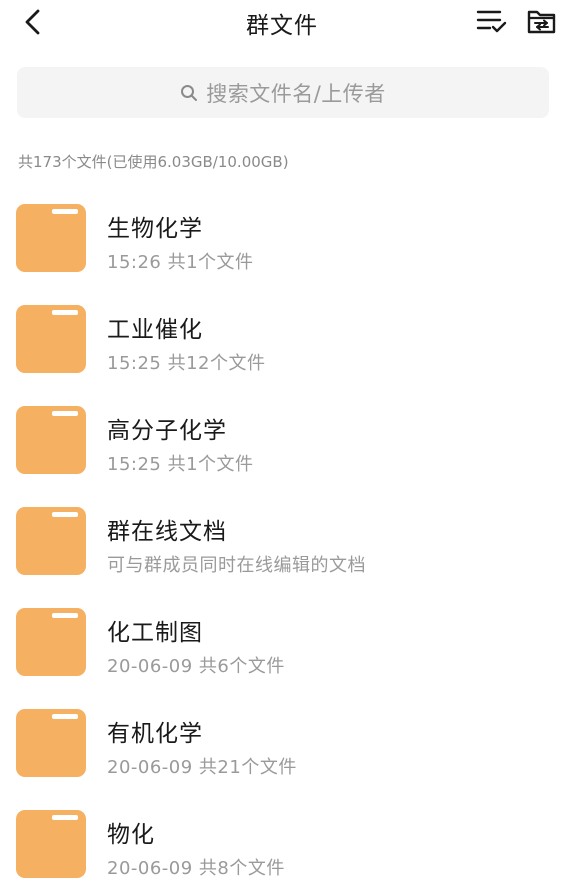 Image resolution: width=564 pixels, height=893 pixels. I want to click on folder-name: 化工制图, so click(155, 633).